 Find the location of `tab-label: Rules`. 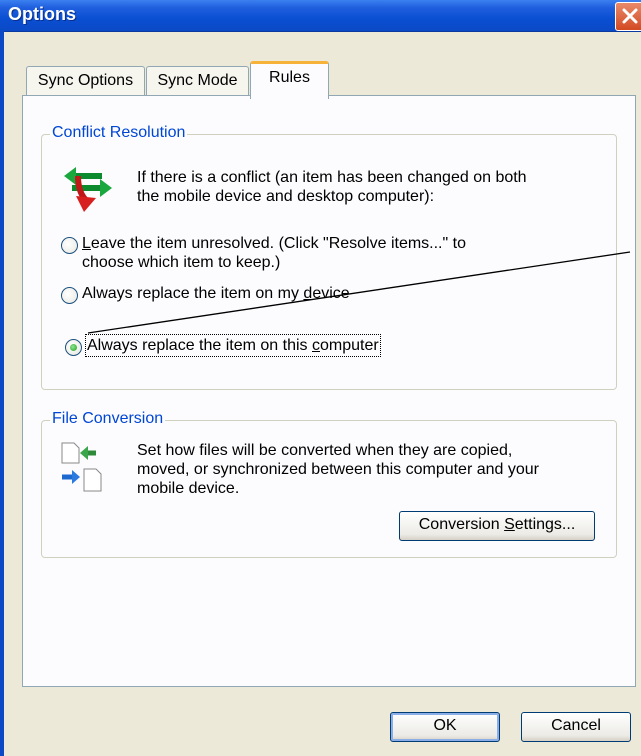

tab-label: Rules is located at coordinates (289, 77).